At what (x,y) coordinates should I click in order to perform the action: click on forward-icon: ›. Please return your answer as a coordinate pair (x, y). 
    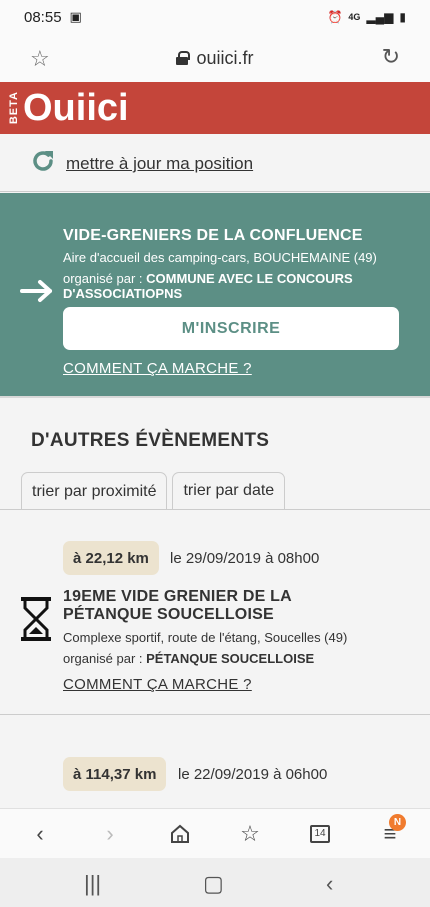
    Looking at the image, I should click on (110, 834).